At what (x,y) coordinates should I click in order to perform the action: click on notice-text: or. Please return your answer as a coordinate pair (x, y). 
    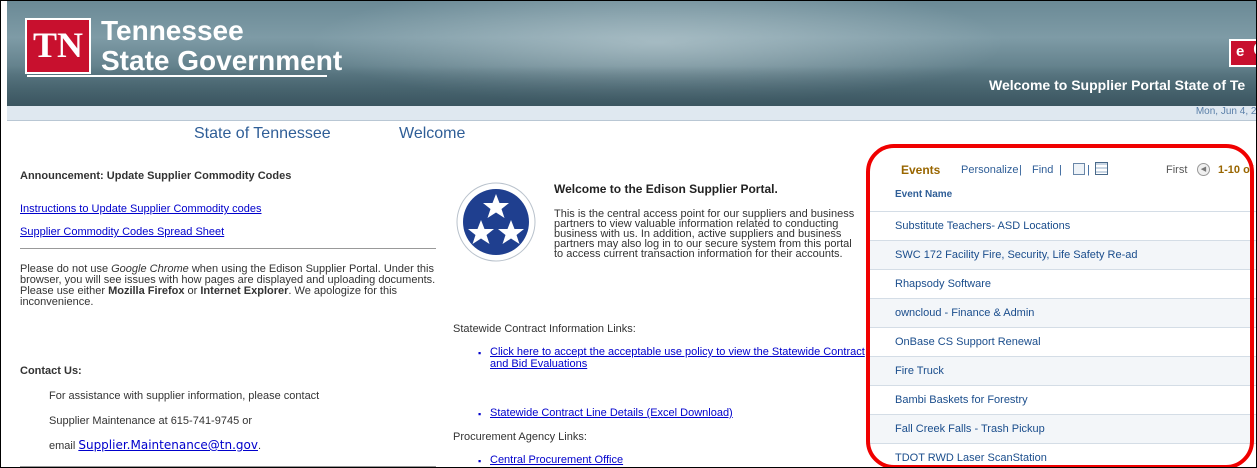
    Looking at the image, I should click on (192, 291).